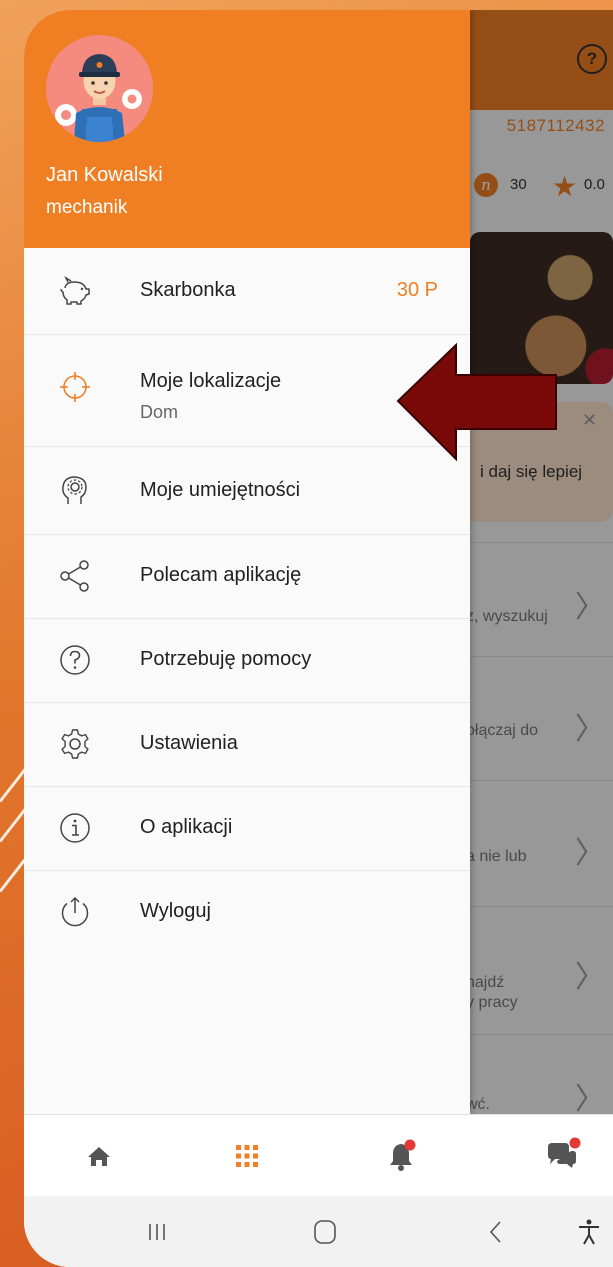  What do you see at coordinates (74, 576) in the screenshot?
I see `share-icon` at bounding box center [74, 576].